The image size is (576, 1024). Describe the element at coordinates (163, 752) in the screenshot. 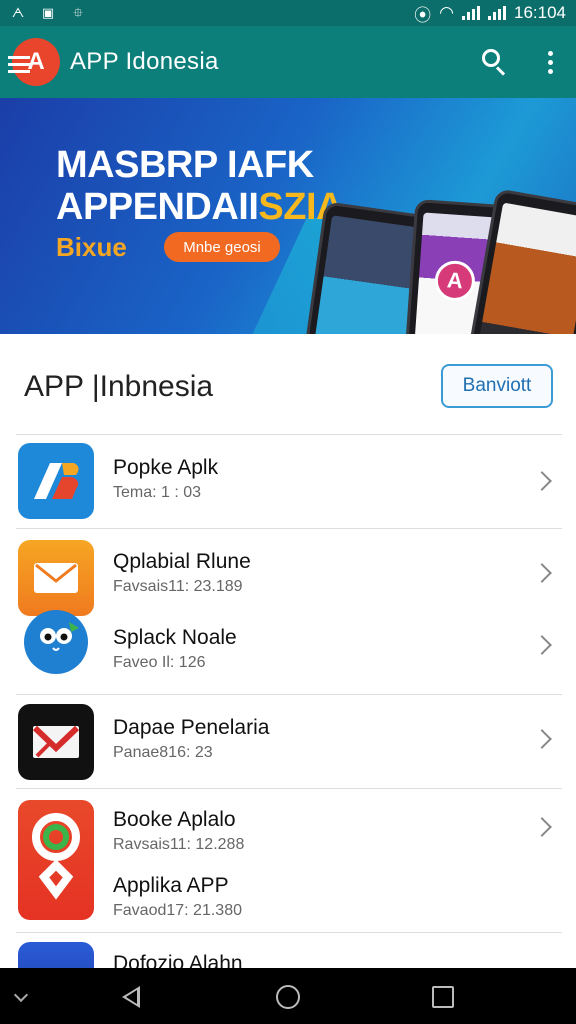

I see `app-meta: Panae816: 23` at that location.